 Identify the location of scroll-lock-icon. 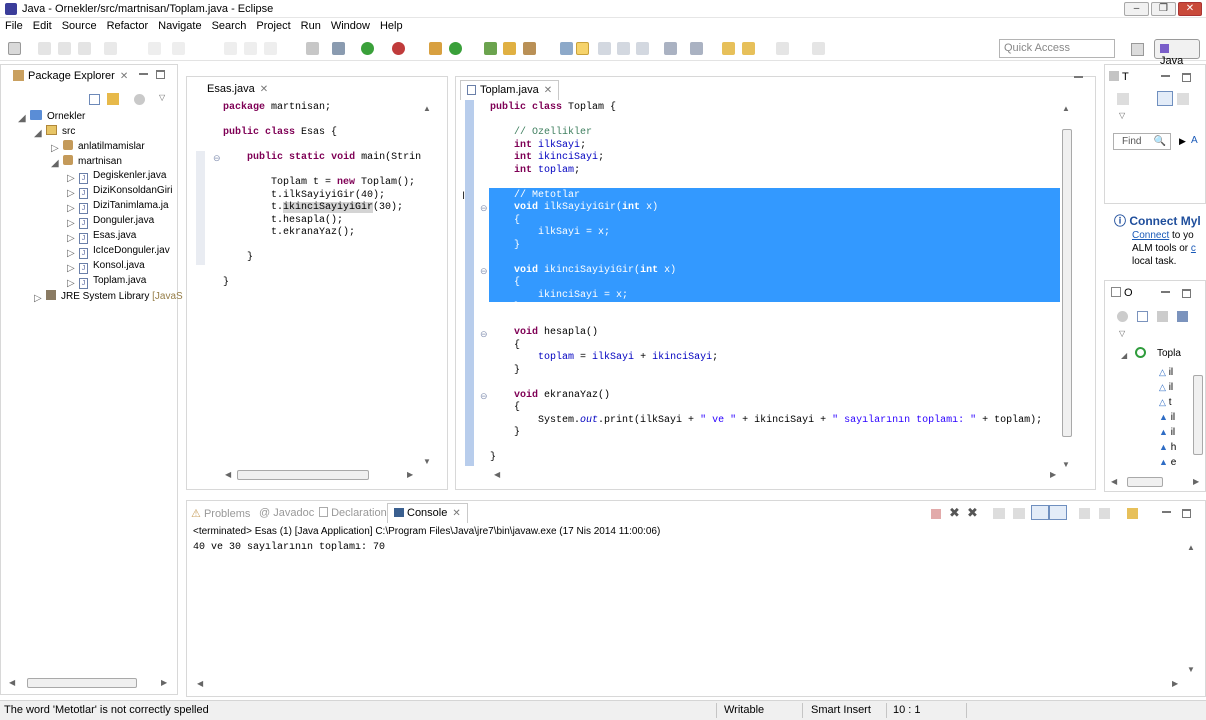
(1019, 513).